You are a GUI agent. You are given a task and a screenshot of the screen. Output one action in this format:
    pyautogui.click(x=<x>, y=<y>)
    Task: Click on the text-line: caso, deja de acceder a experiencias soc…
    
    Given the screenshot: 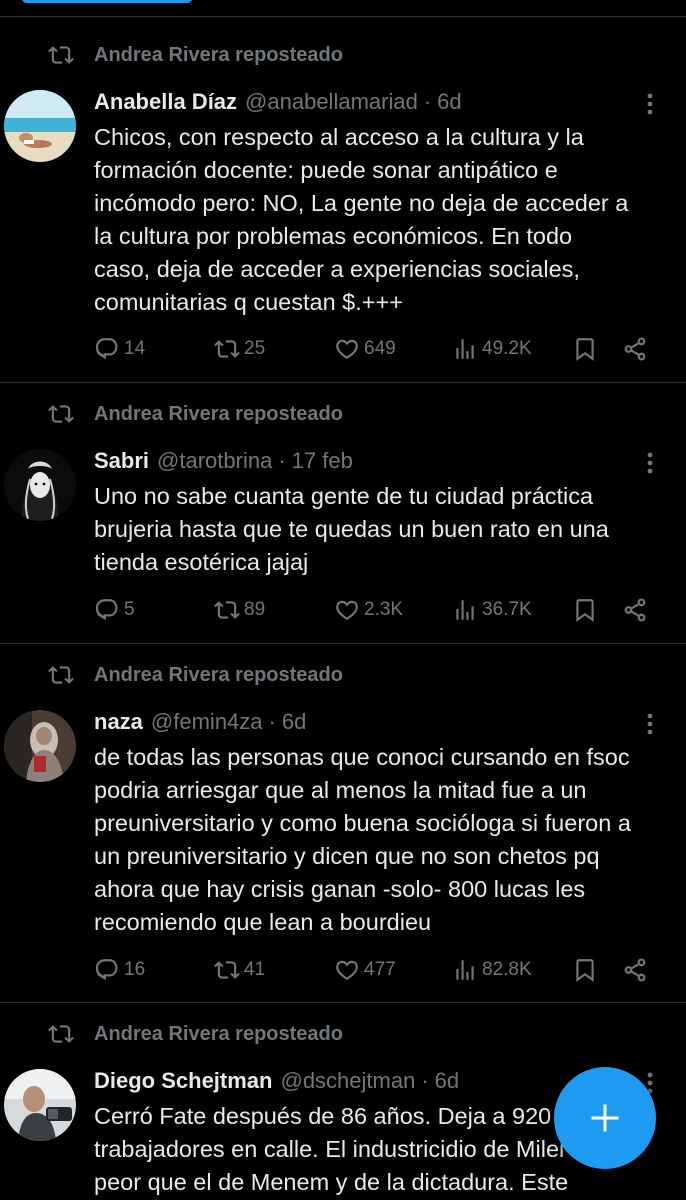 What is the action you would take?
    pyautogui.click(x=337, y=269)
    